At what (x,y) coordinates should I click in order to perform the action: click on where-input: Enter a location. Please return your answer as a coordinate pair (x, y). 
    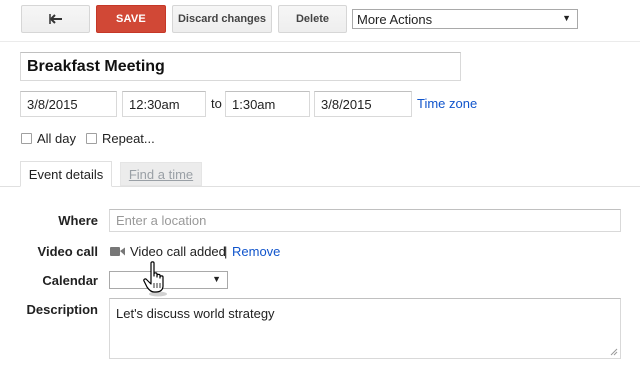
    Looking at the image, I should click on (365, 220).